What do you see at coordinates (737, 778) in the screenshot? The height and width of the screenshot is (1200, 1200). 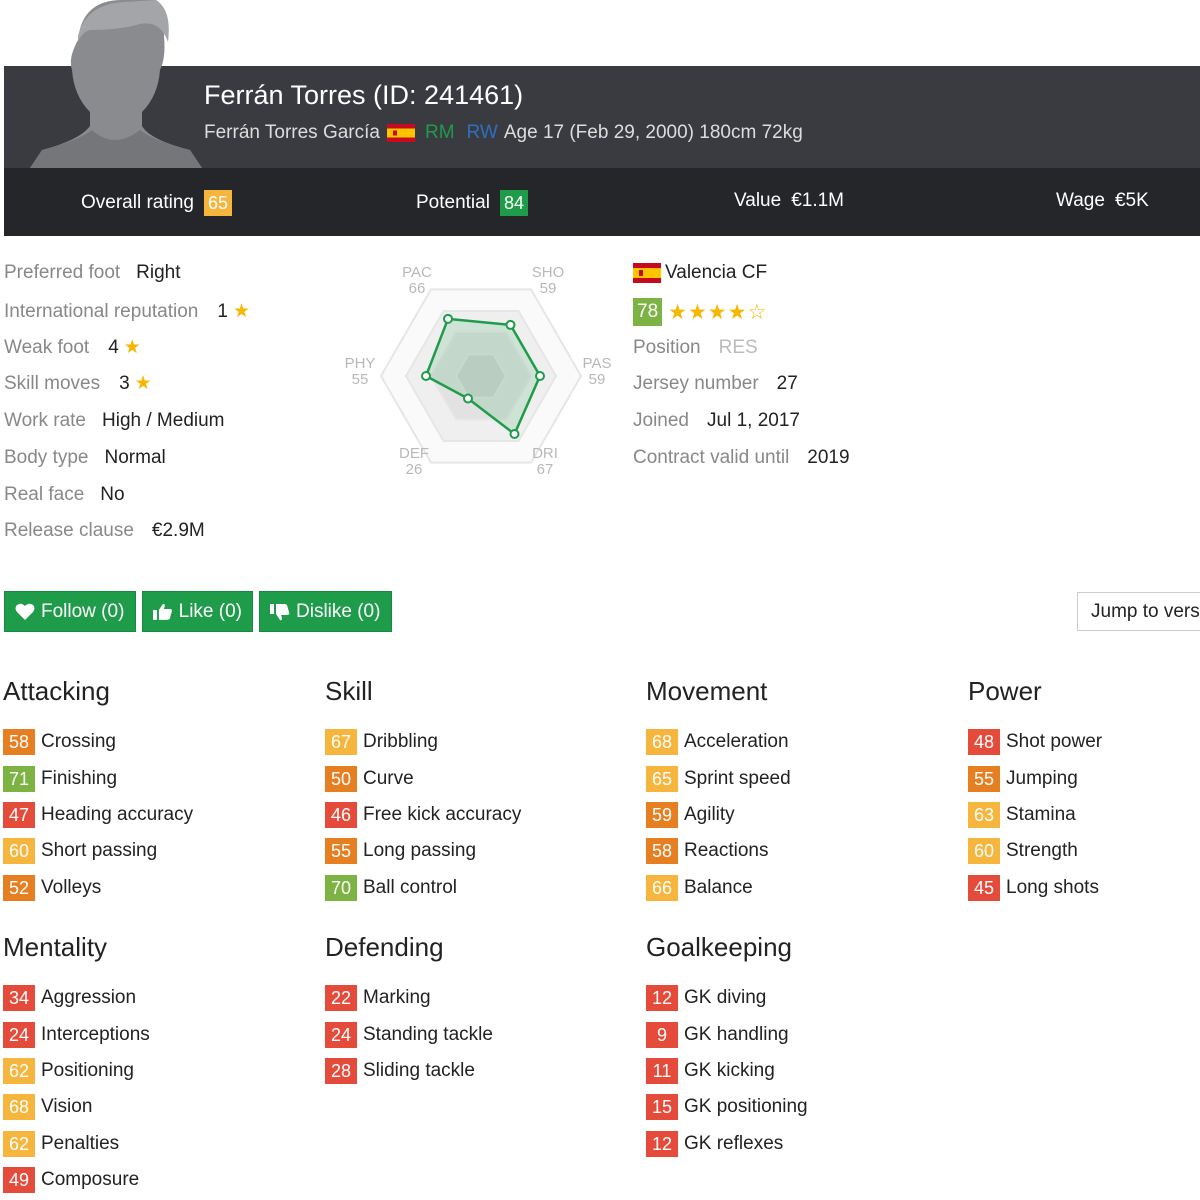 I see `attr-name: Sprint speed` at bounding box center [737, 778].